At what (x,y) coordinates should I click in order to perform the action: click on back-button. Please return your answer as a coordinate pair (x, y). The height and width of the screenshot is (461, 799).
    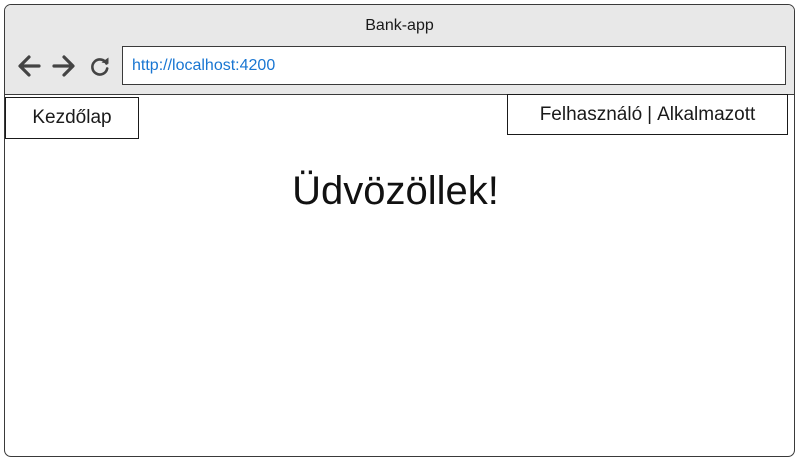
    Looking at the image, I should click on (29, 66).